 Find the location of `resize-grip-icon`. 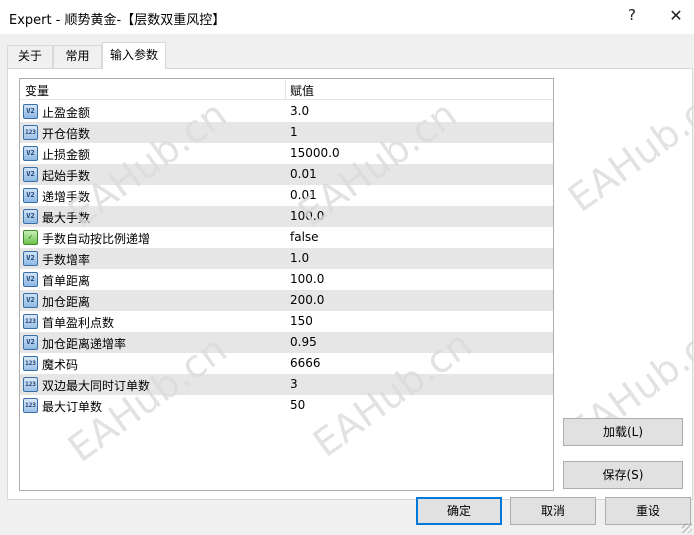

resize-grip-icon is located at coordinates (687, 528).